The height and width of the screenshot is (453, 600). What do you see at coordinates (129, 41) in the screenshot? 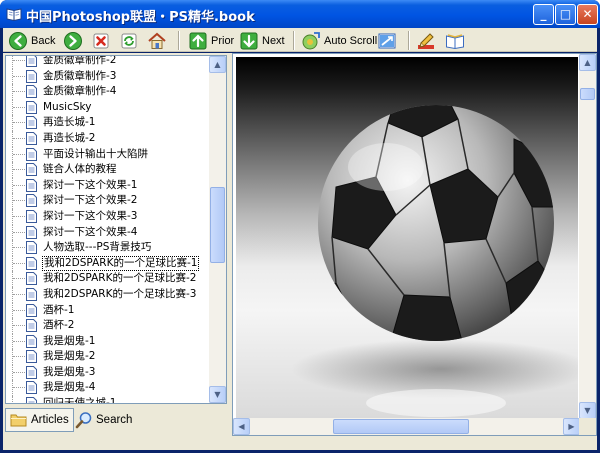
I see `refresh-button` at bounding box center [129, 41].